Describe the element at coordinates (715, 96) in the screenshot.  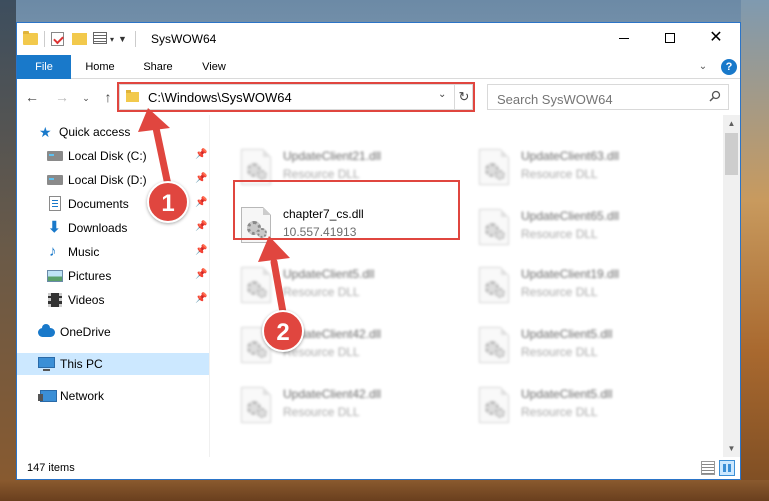
I see `search-icon` at that location.